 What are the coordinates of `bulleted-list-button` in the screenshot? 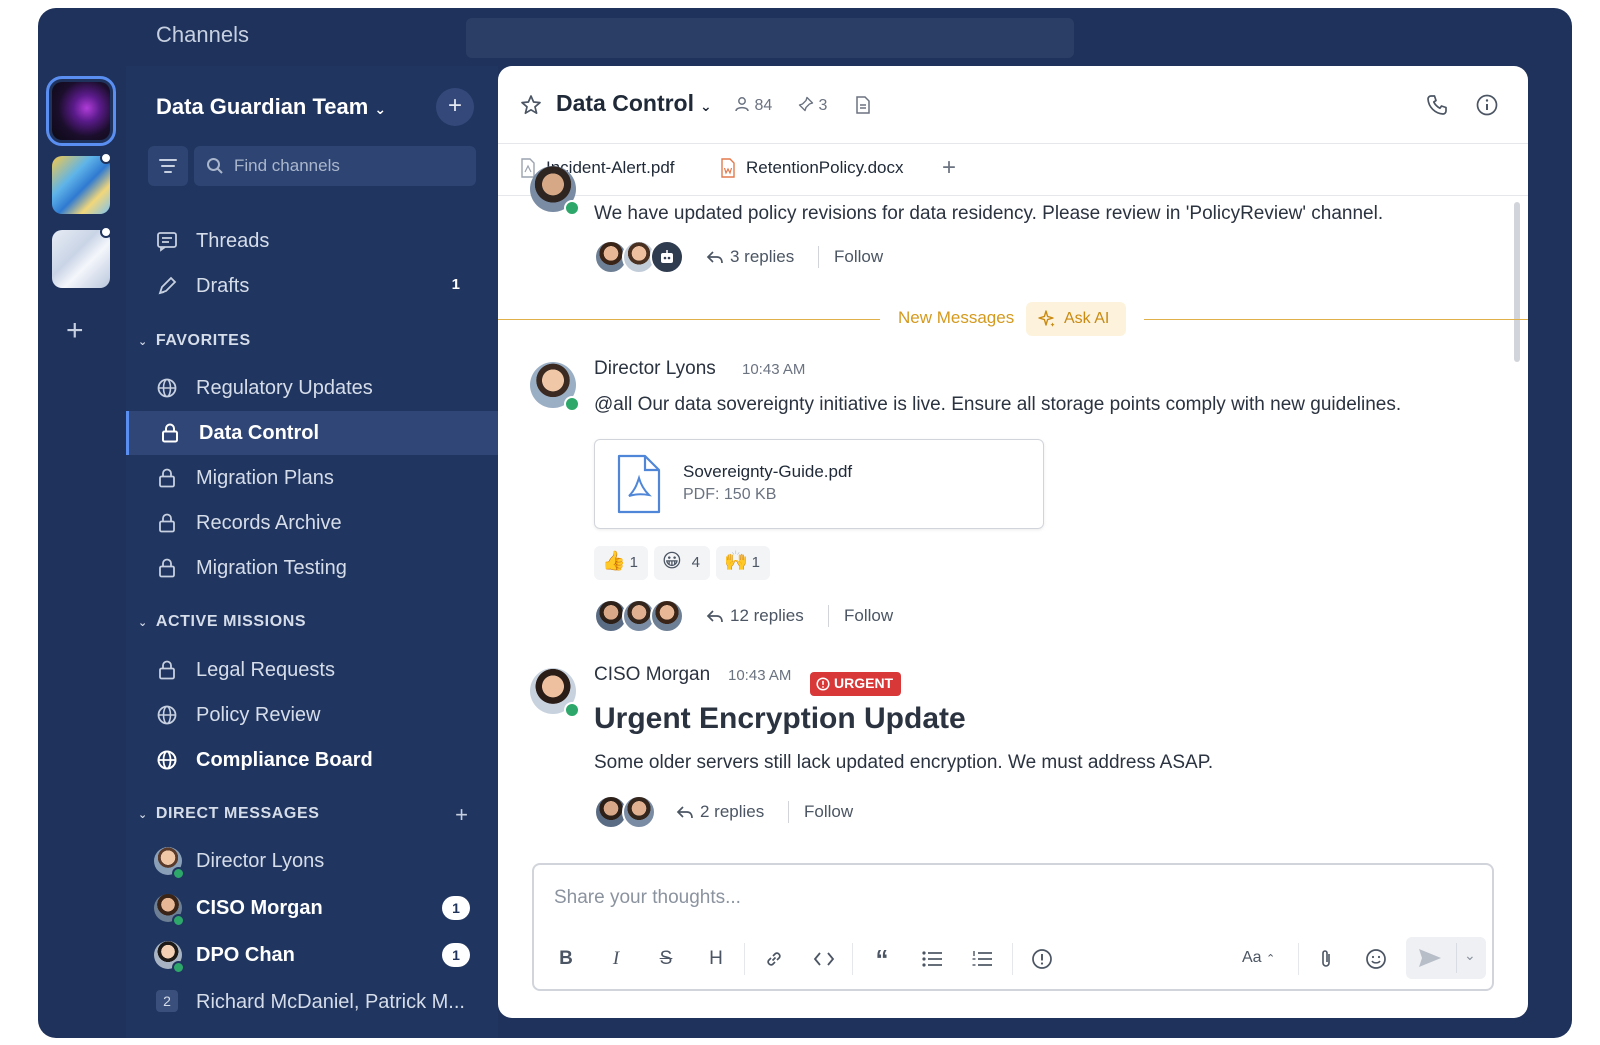 It's located at (932, 959).